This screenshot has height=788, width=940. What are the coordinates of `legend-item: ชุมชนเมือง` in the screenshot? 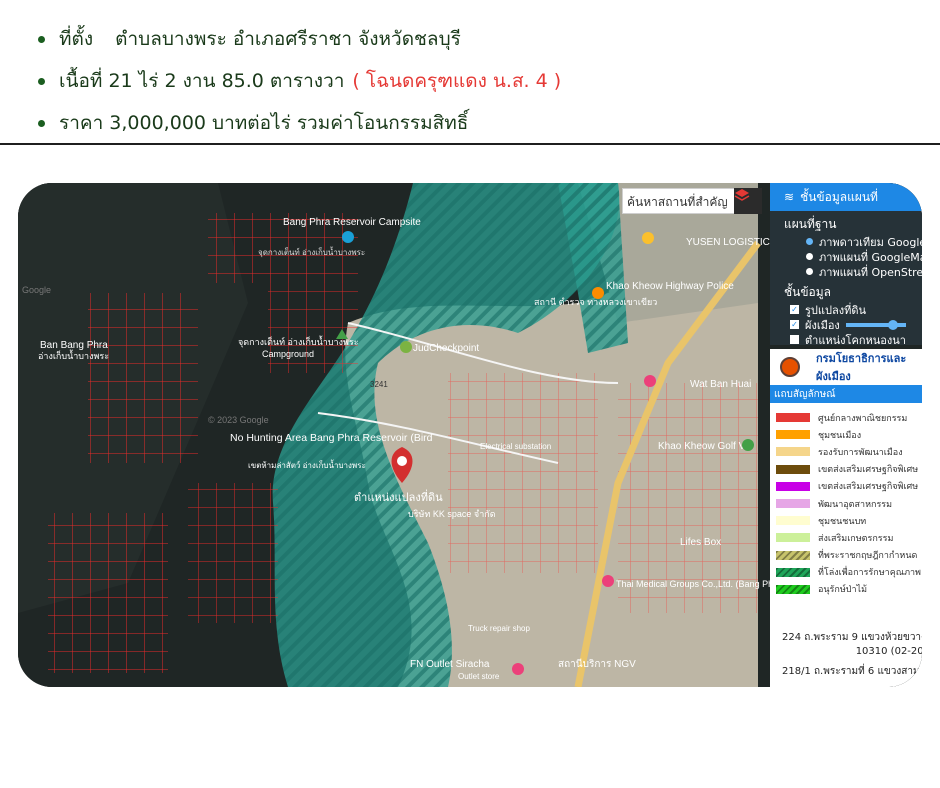 It's located at (846, 434).